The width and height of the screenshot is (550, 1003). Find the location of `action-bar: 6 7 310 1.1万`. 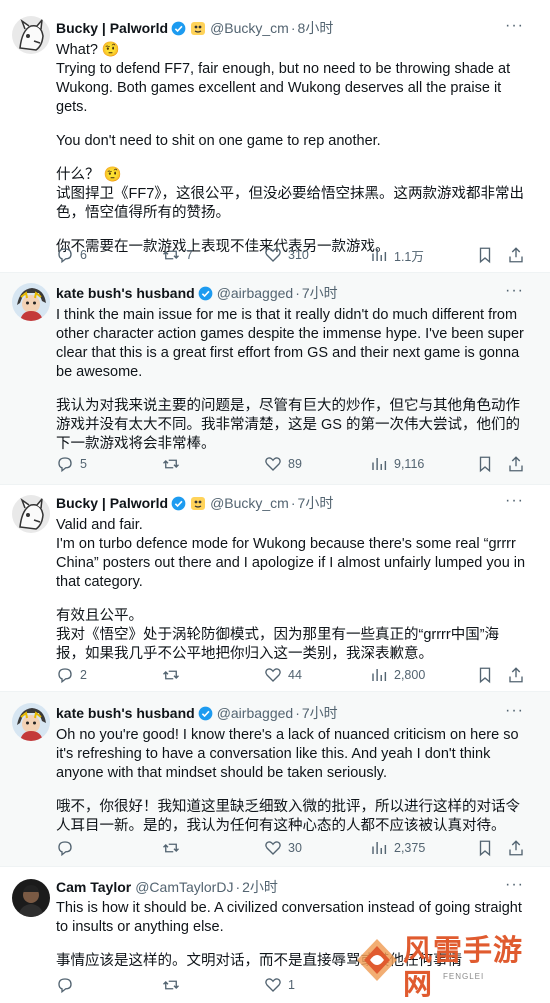

action-bar: 6 7 310 1.1万 is located at coordinates (291, 255).